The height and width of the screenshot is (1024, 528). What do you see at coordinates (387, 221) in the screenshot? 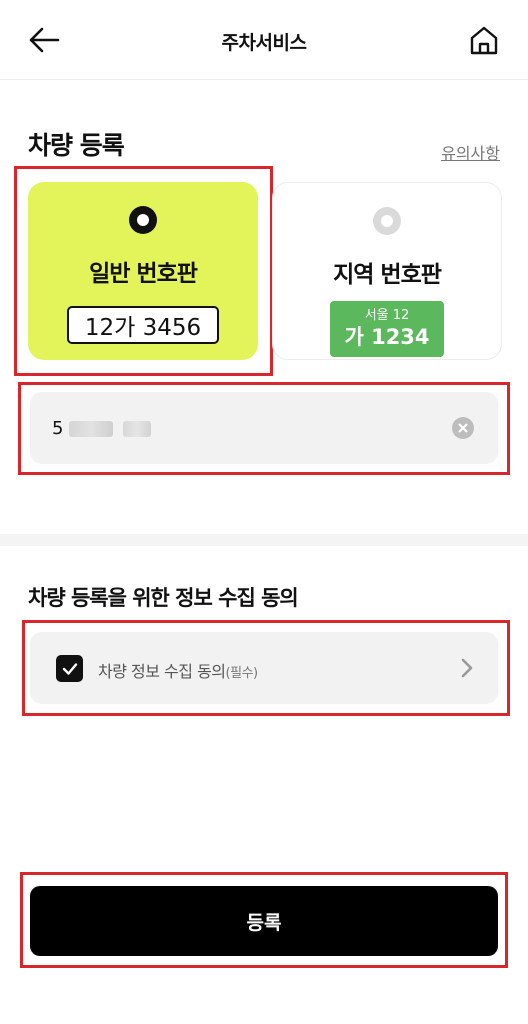
I see `radio-unselected-icon` at bounding box center [387, 221].